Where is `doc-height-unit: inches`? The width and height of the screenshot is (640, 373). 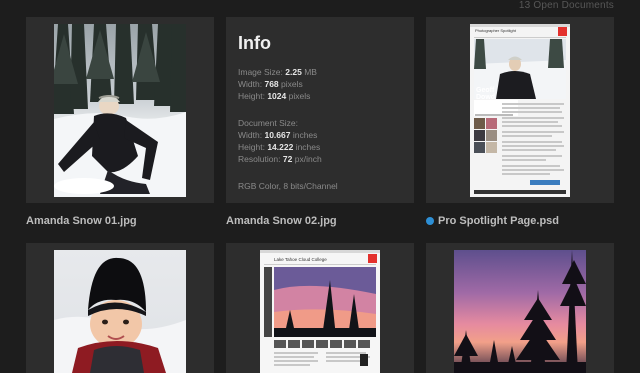
doc-height-unit: inches is located at coordinates (308, 147).